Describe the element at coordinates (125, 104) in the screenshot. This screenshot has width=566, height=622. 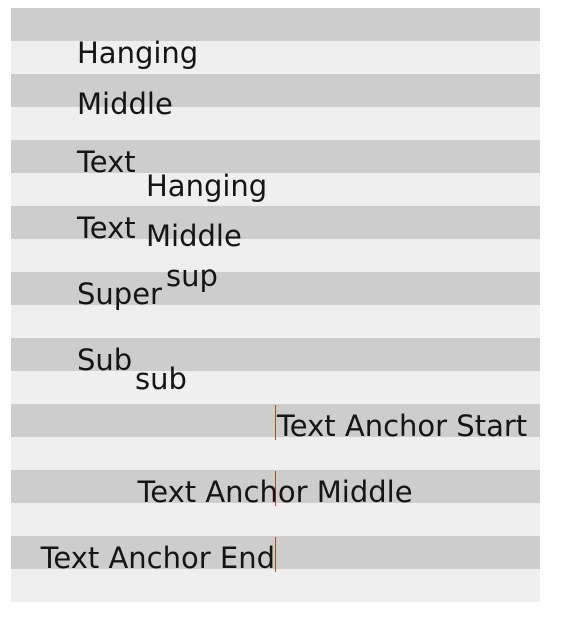
I see `middle-text: Middle` at that location.